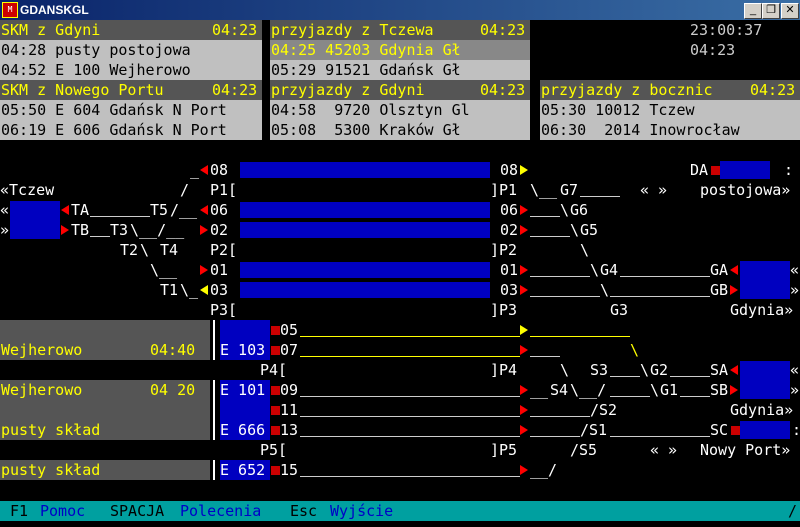 Image resolution: width=800 pixels, height=527 pixels. I want to click on clock-short: 04:23, so click(713, 50).